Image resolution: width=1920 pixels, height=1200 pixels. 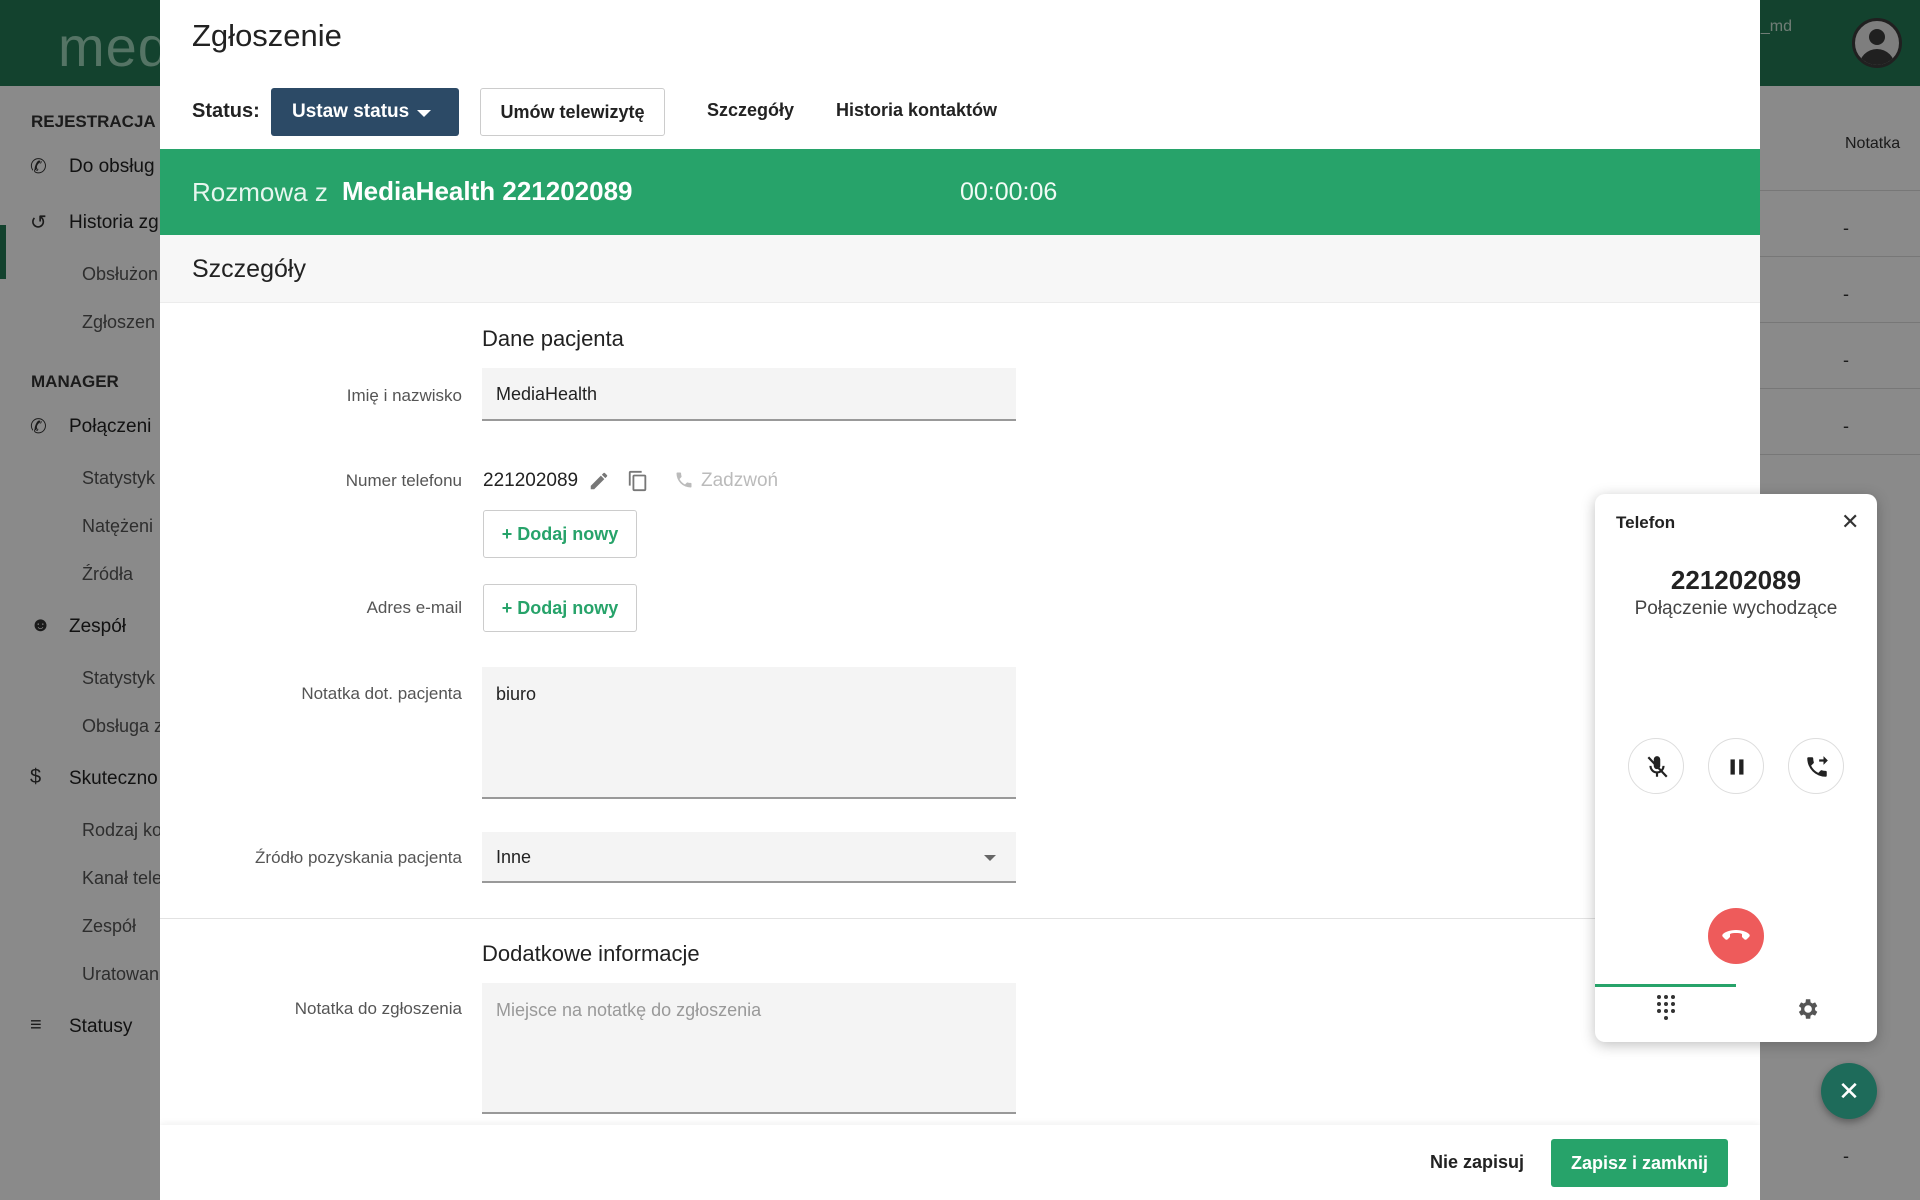 I want to click on hangup-button, so click(x=1736, y=936).